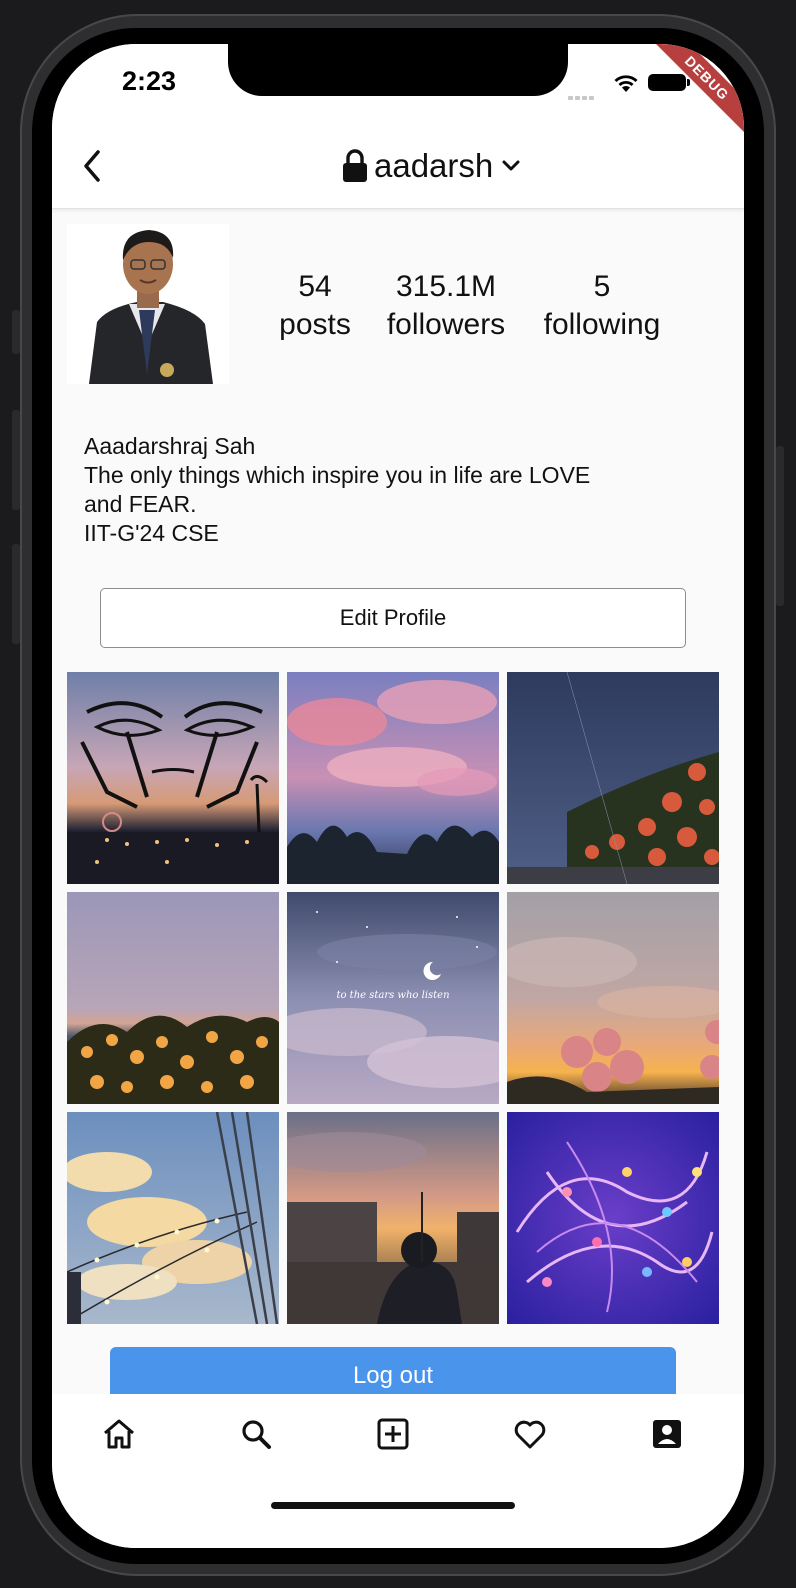 The image size is (796, 1588). I want to click on followers-label: followers, so click(446, 324).